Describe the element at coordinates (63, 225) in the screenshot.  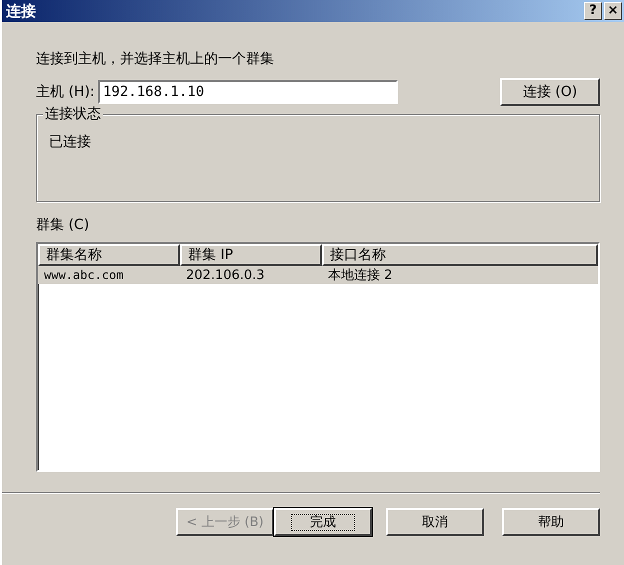
I see `cluster-label: 群集 (C)` at that location.